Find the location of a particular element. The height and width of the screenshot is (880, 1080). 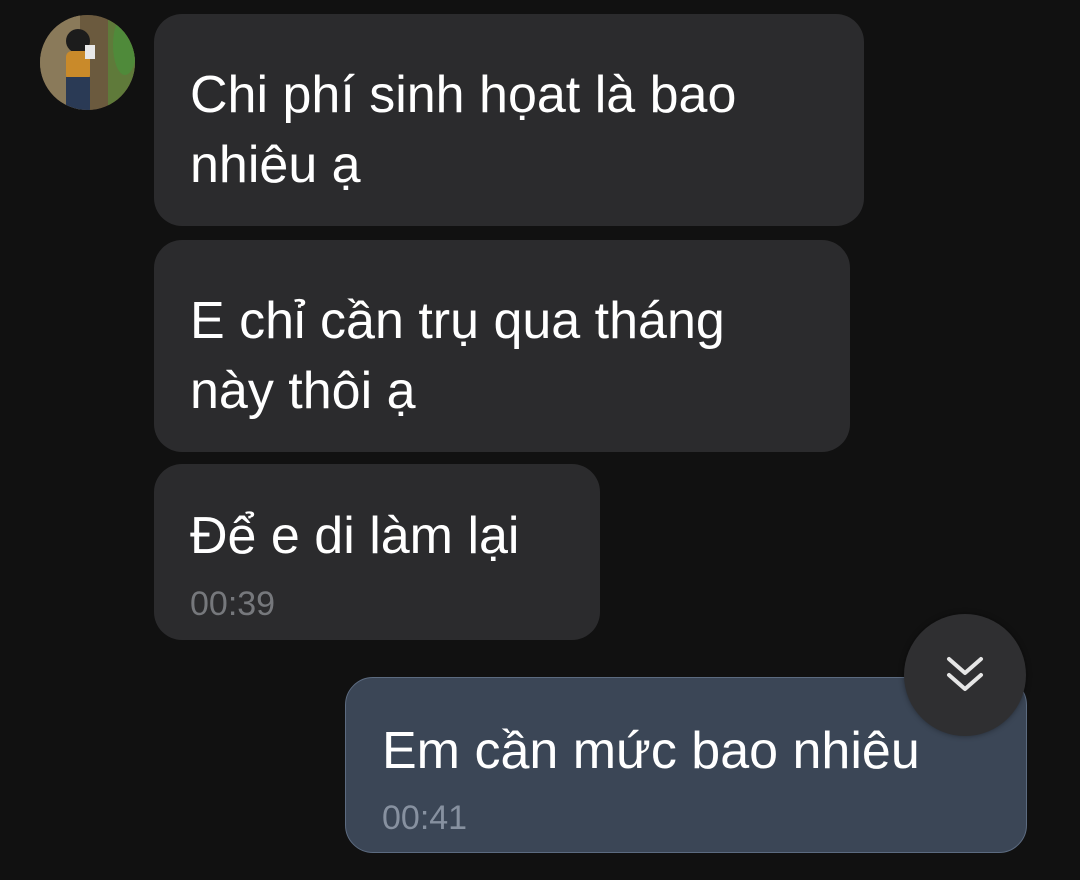

message-timestamp: 00:39 is located at coordinates (233, 604).